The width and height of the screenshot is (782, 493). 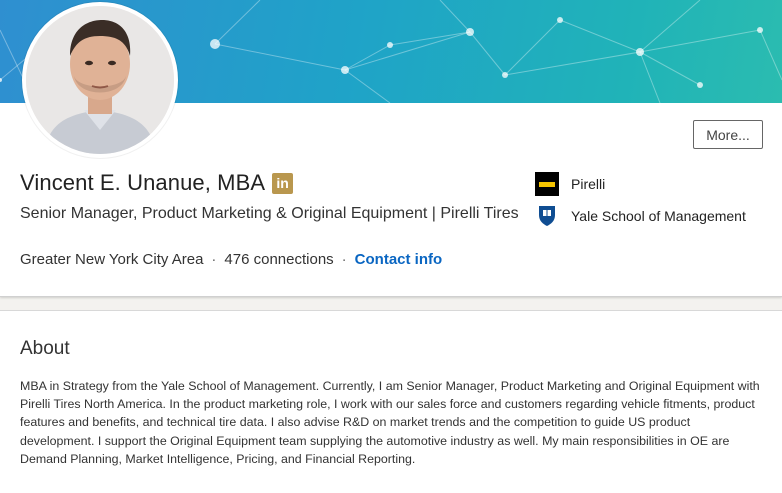 I want to click on education-school: Yale School of Management, so click(x=640, y=216).